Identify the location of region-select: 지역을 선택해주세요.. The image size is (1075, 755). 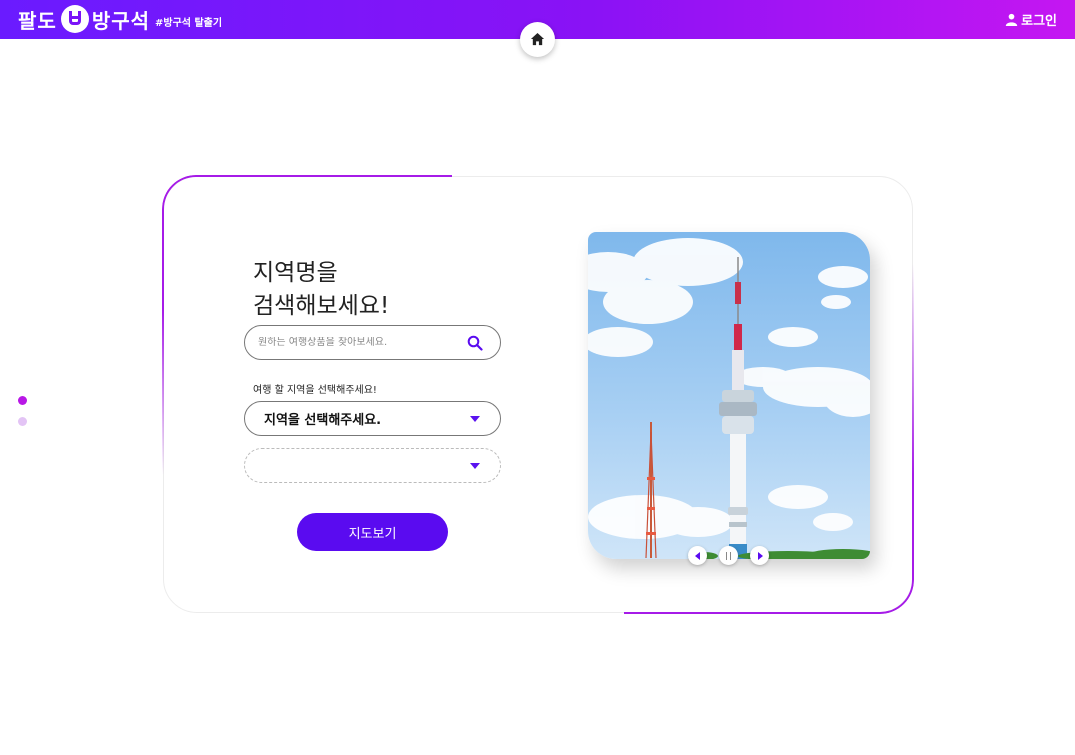
(372, 418).